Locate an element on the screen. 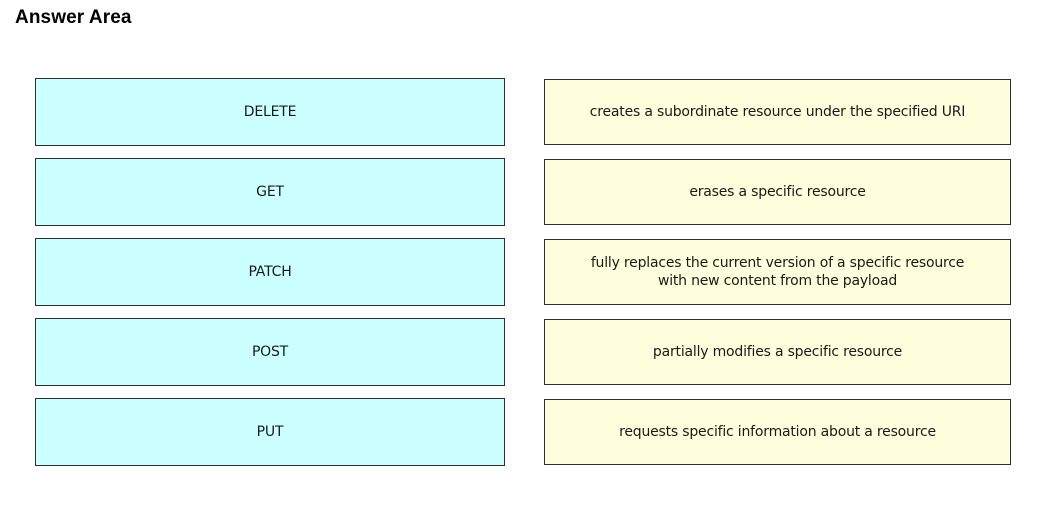  description-item-erases: erases a specific resource is located at coordinates (777, 192).